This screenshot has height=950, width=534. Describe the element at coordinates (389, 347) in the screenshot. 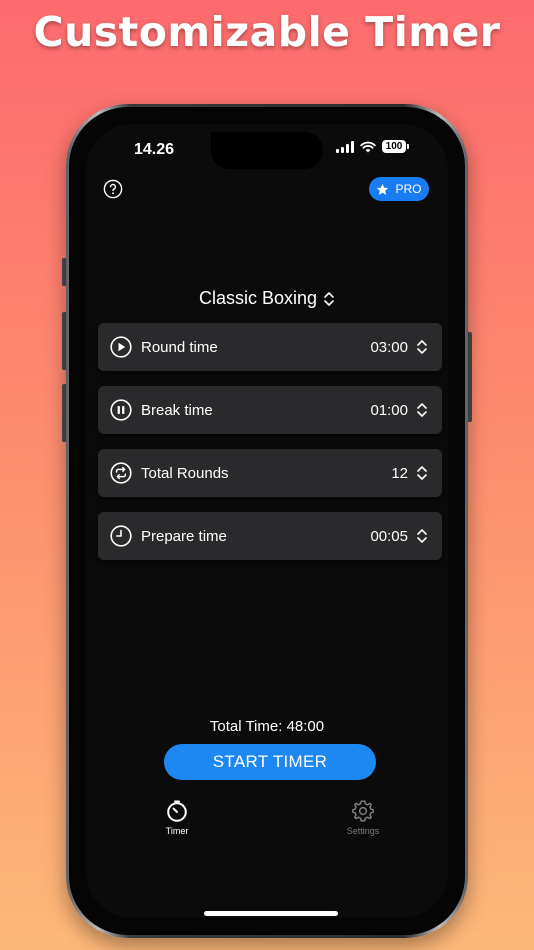

I see `round-time-value: 03:00` at that location.